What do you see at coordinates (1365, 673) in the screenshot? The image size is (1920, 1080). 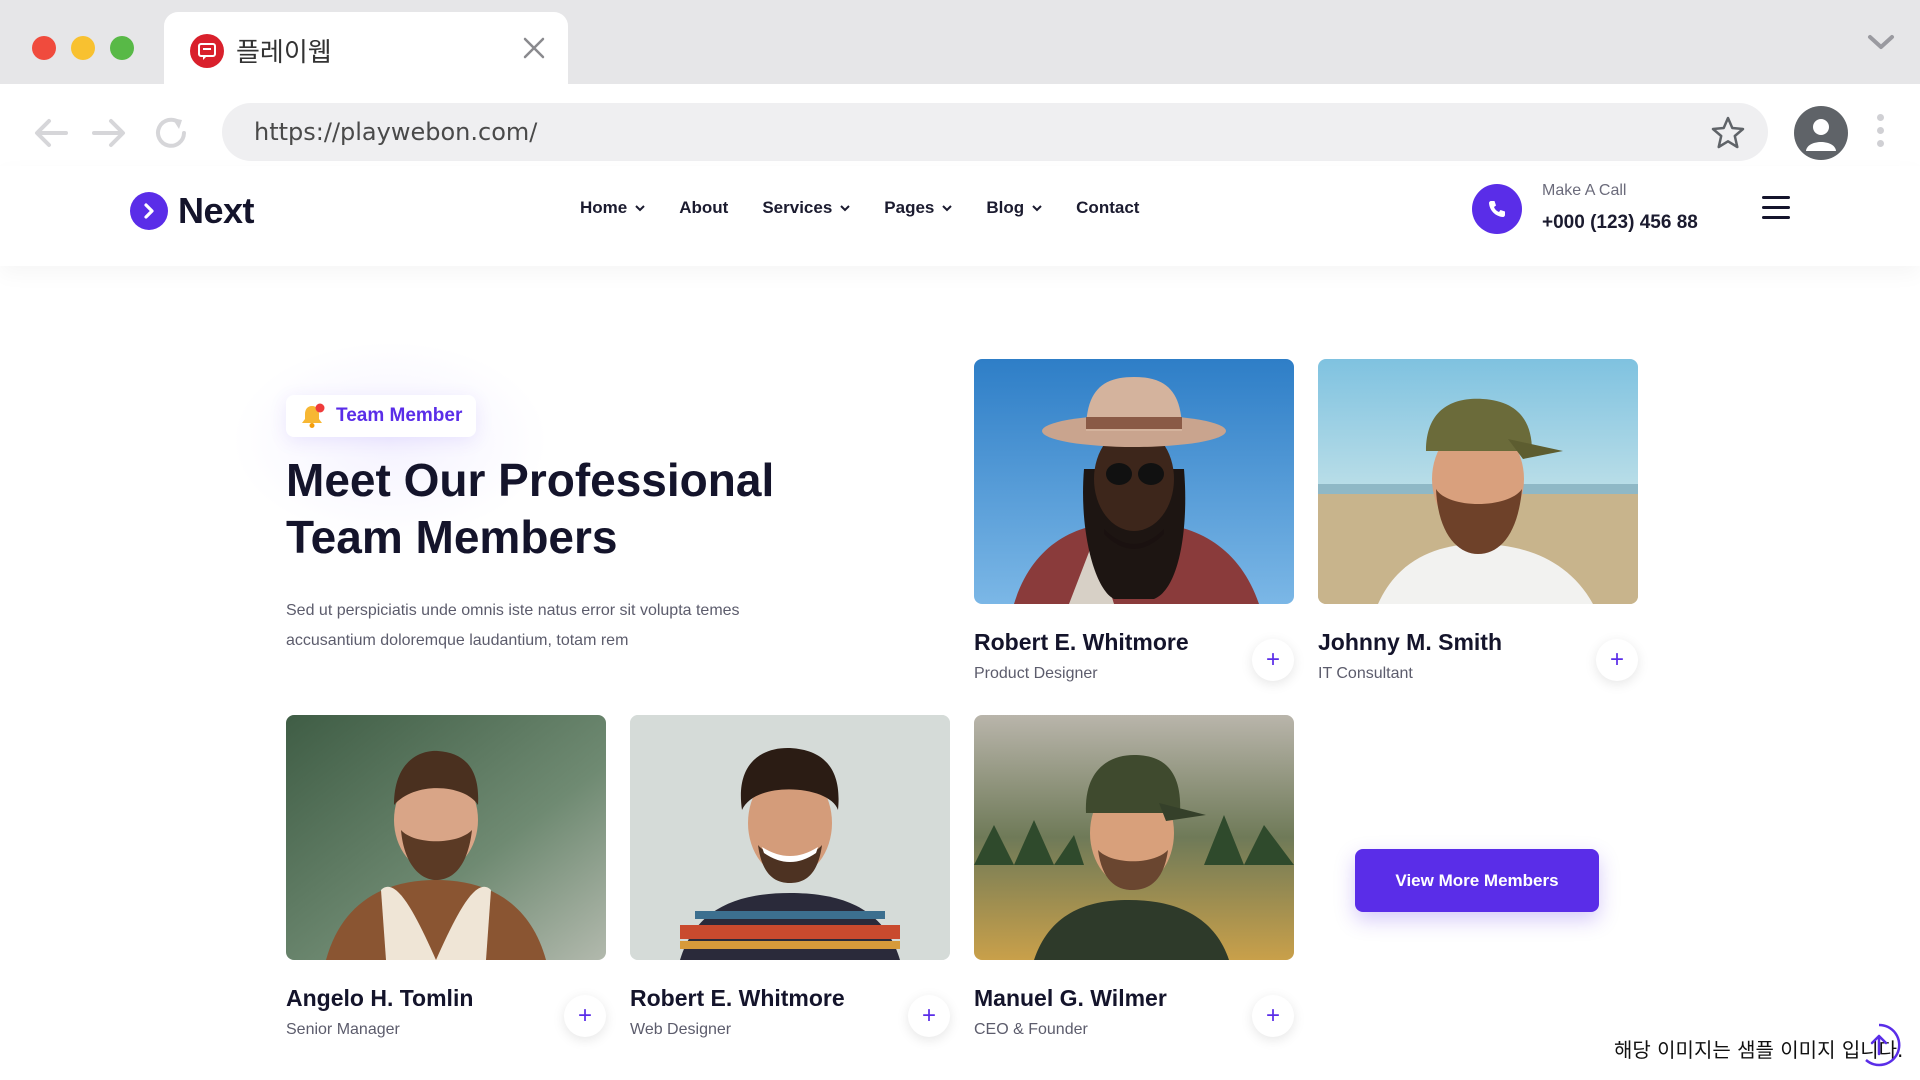 I see `team-member-role: IT Consultant` at bounding box center [1365, 673].